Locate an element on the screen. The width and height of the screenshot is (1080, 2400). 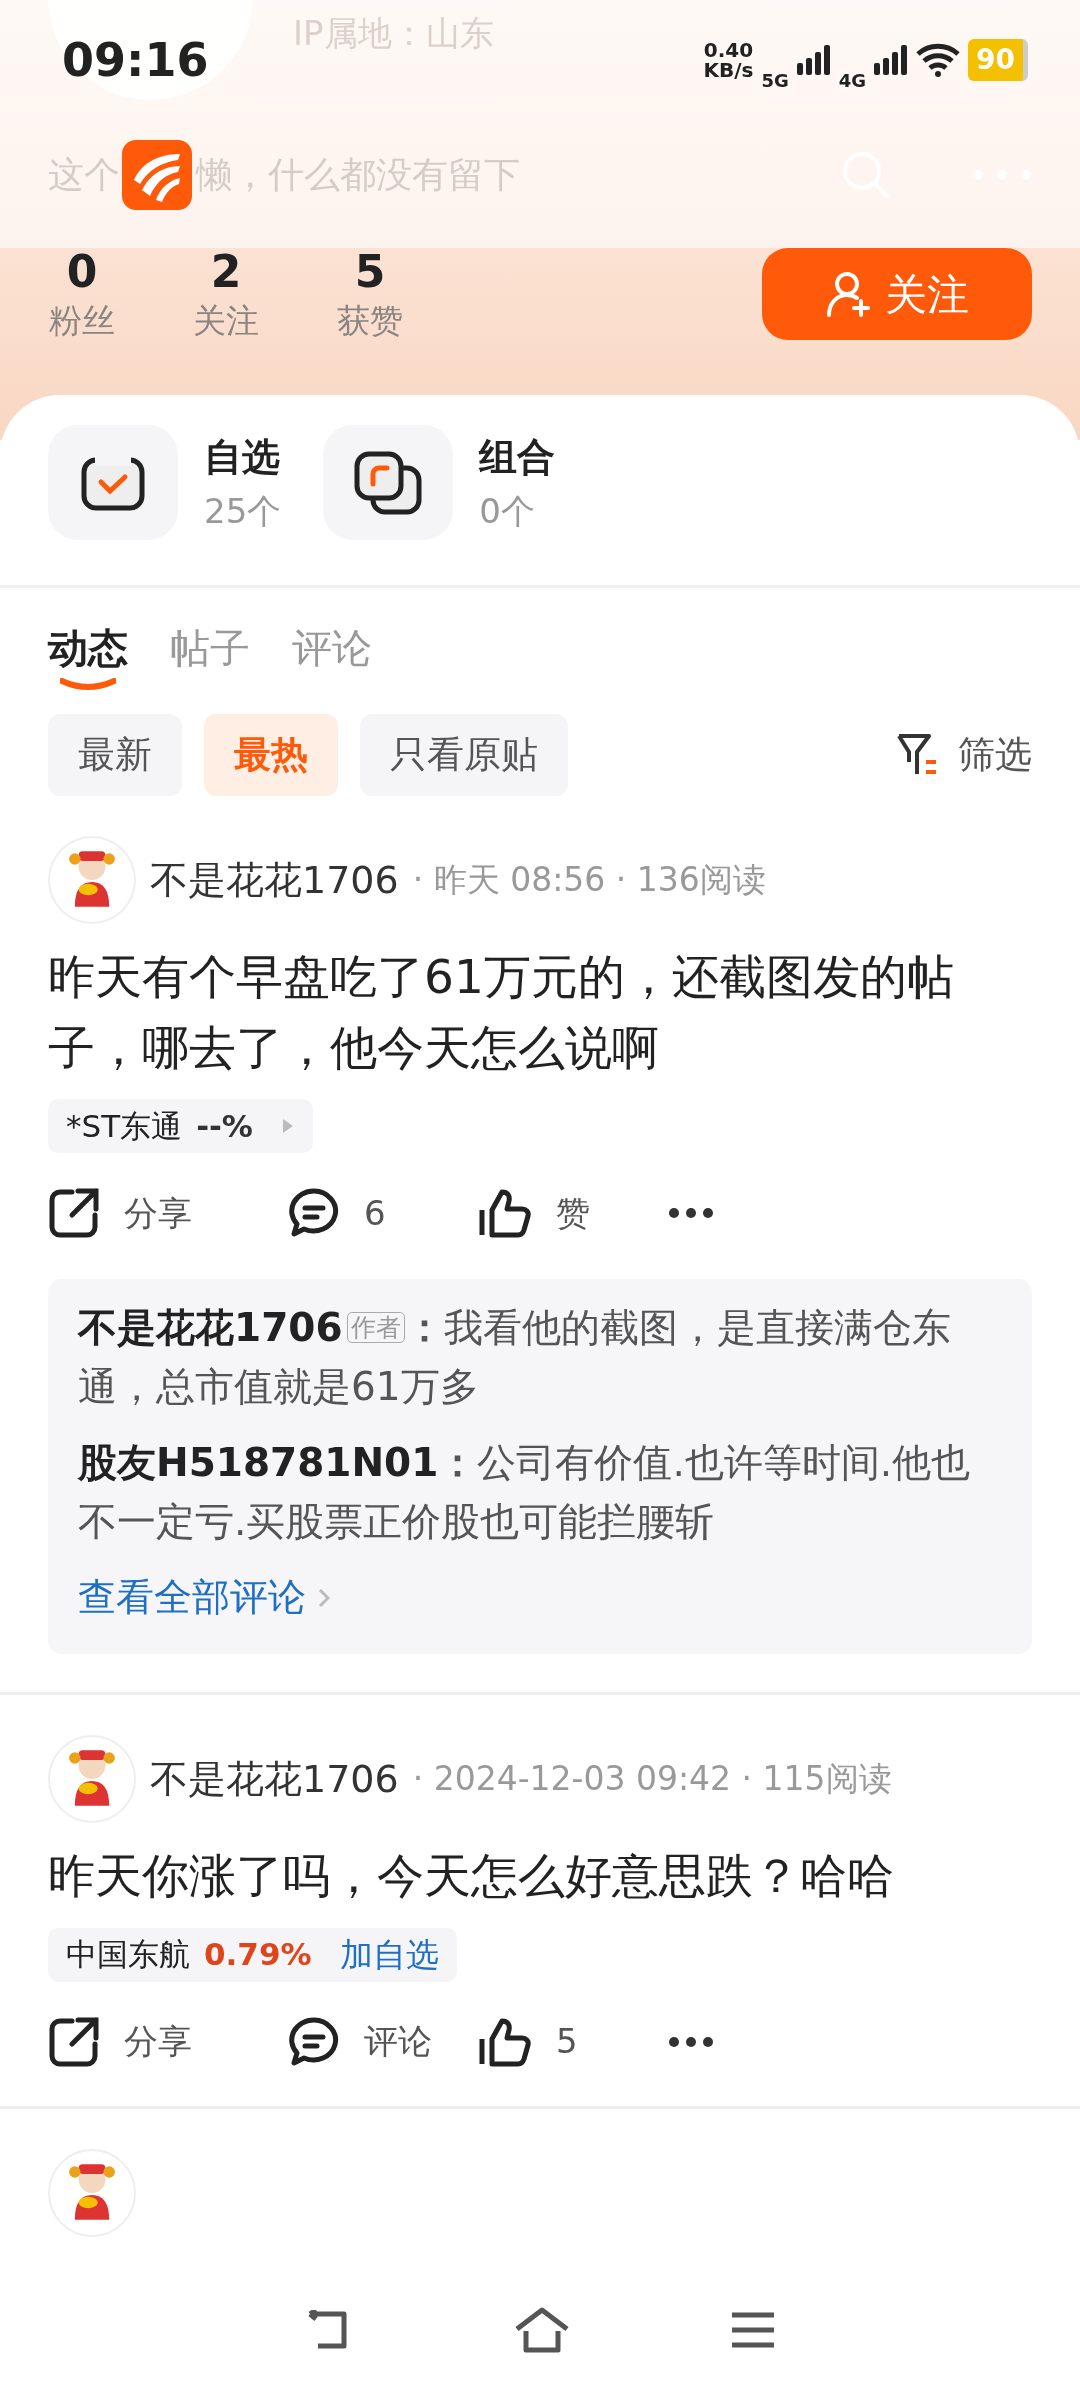
stock-name: *ST东通 is located at coordinates (124, 1126).